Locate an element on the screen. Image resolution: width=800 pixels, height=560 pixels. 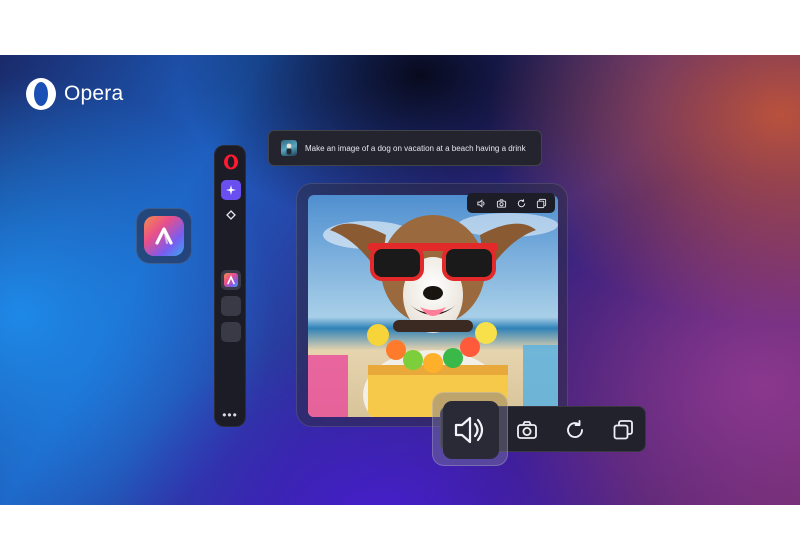
generated-image-card is located at coordinates (432, 305).